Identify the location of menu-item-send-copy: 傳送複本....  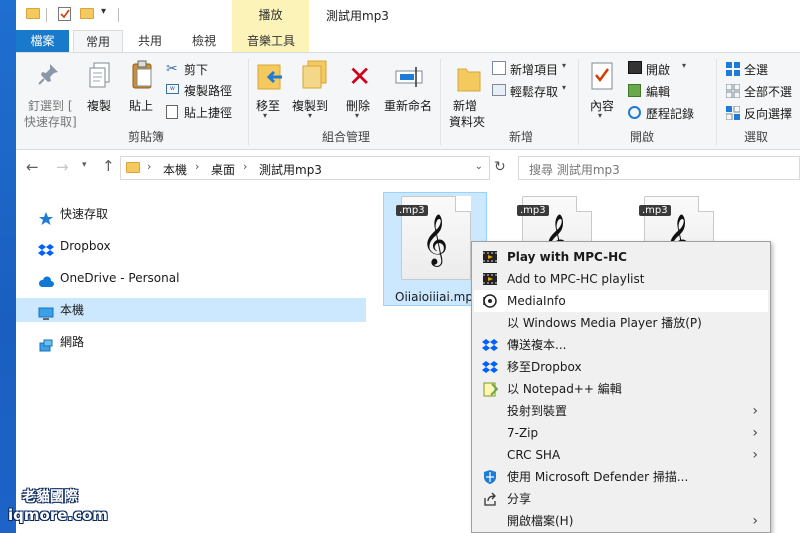
(621, 345).